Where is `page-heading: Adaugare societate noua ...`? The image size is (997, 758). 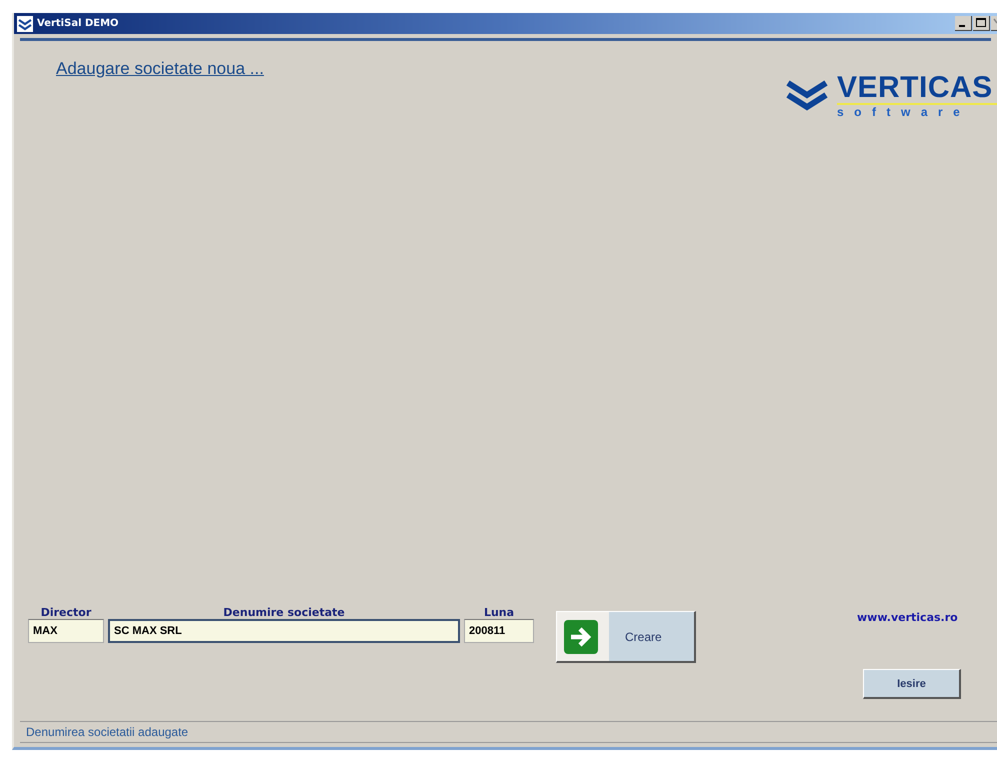
page-heading: Adaugare societate noua ... is located at coordinates (160, 69).